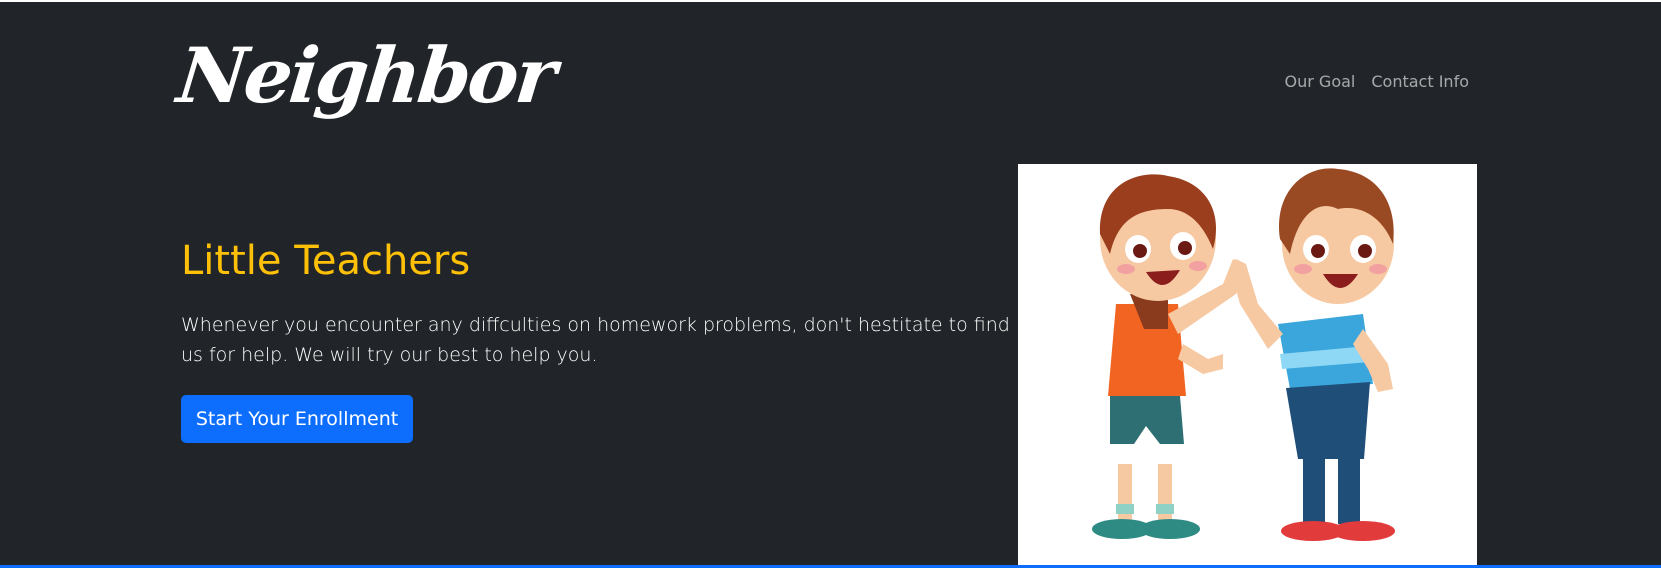 Image resolution: width=1661 pixels, height=570 pixels. Describe the element at coordinates (326, 261) in the screenshot. I see `hero-title: Little Teachers` at that location.